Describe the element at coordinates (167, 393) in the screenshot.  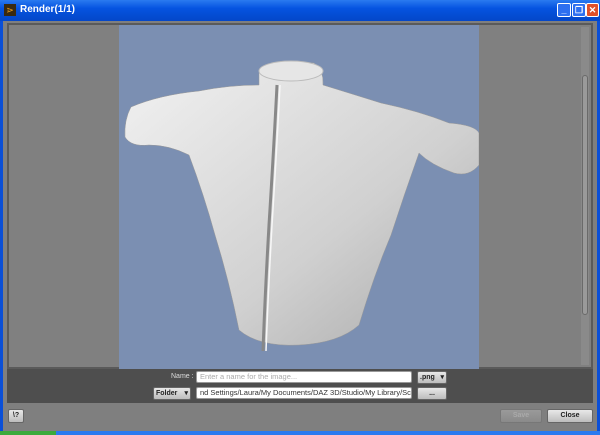
I see `folder-label: Folder` at that location.